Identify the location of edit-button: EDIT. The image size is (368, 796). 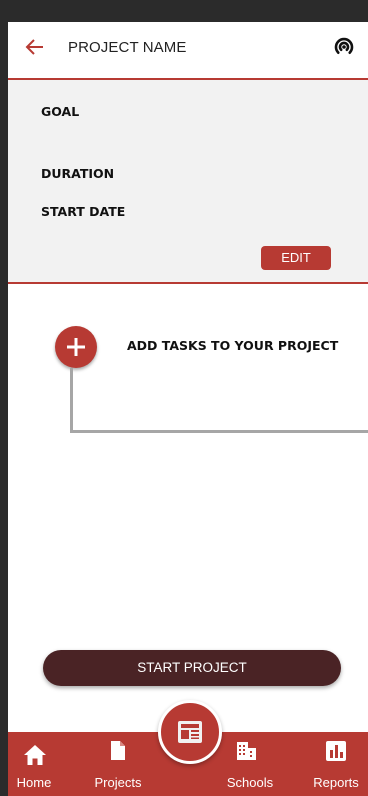
(296, 258).